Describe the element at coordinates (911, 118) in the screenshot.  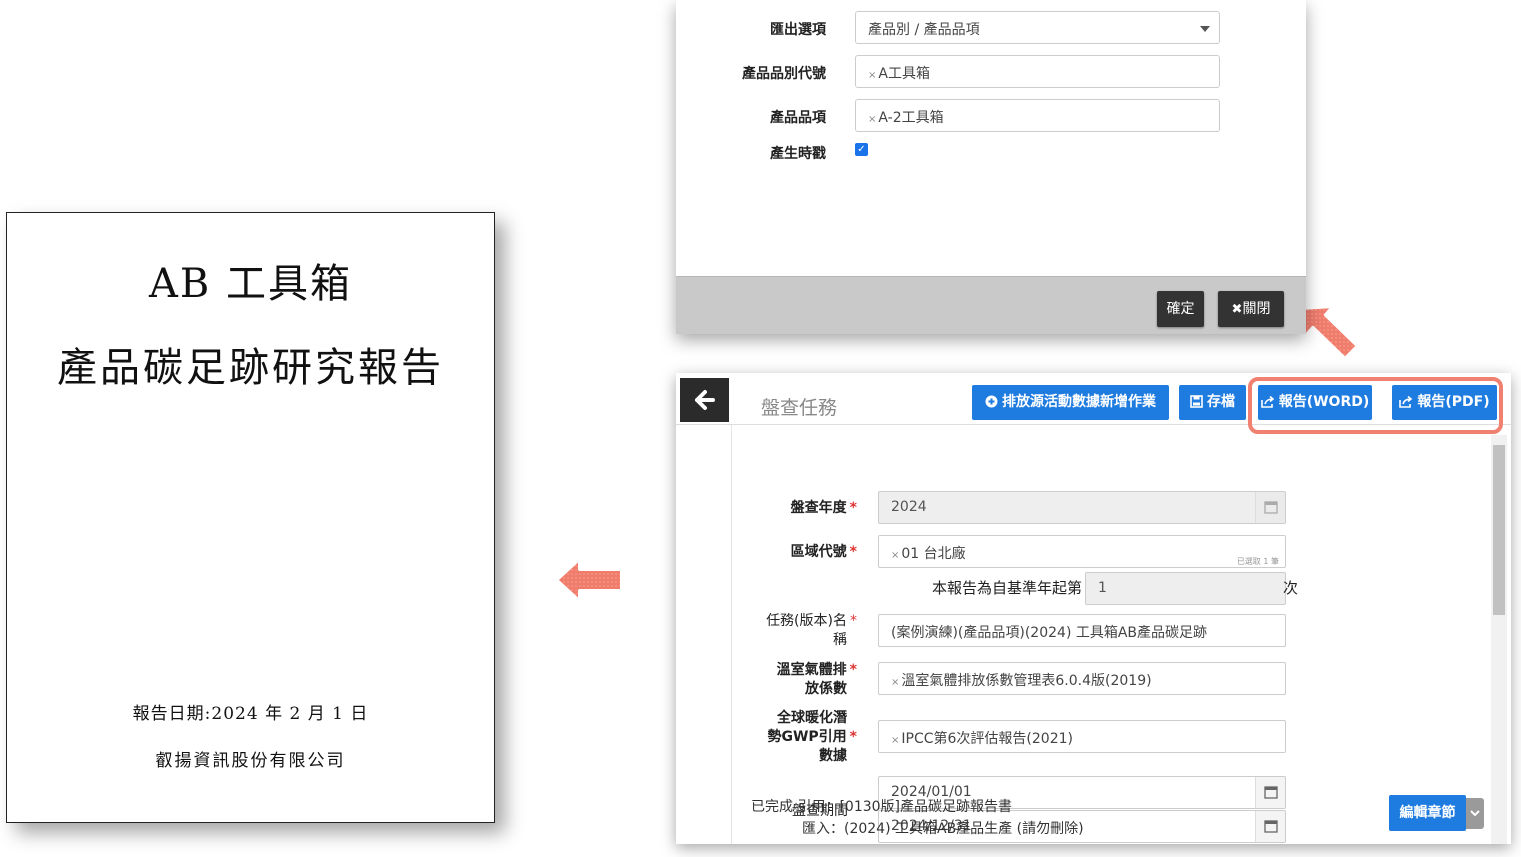
I see `product-item-tag: A-2工具箱` at that location.